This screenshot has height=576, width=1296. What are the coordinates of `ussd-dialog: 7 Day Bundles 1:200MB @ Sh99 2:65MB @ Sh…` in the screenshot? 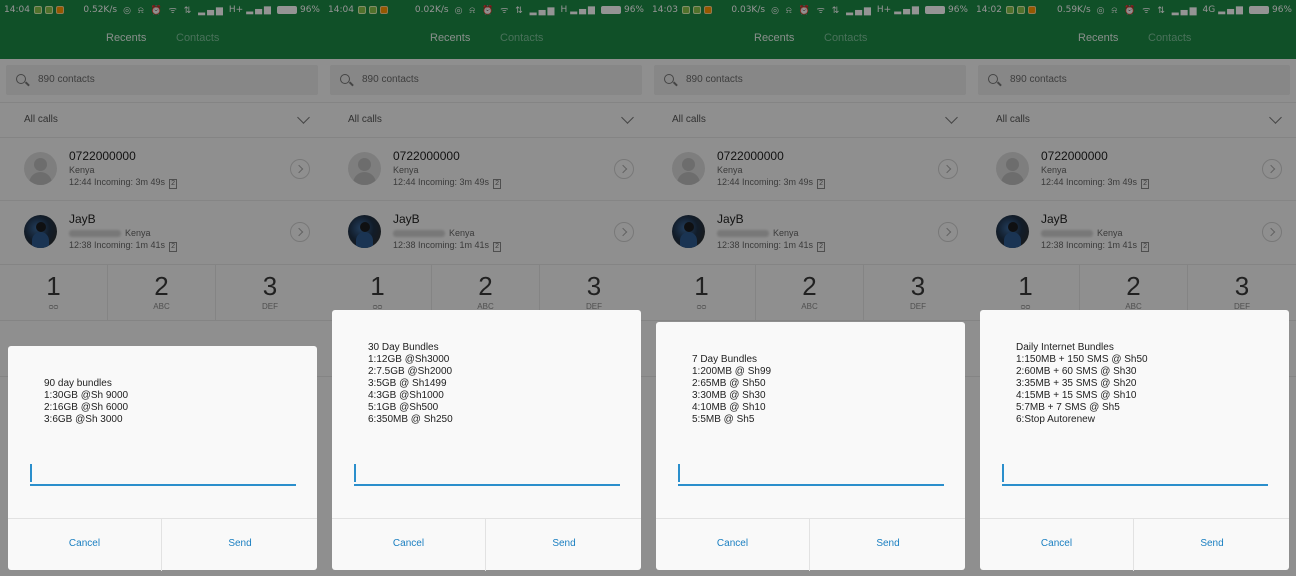 It's located at (810, 446).